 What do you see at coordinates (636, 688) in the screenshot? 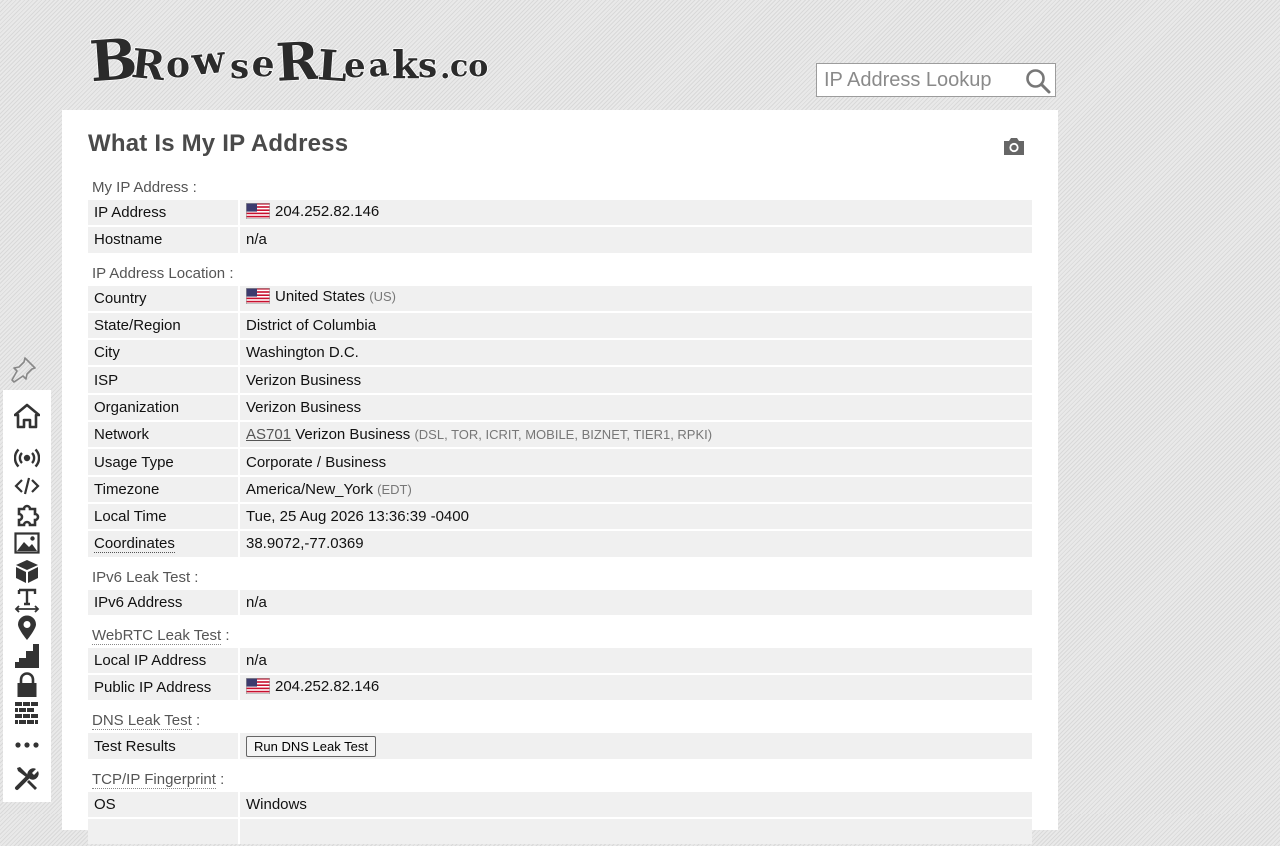
I see `public-ip-value: 204.252.82.146` at bounding box center [636, 688].